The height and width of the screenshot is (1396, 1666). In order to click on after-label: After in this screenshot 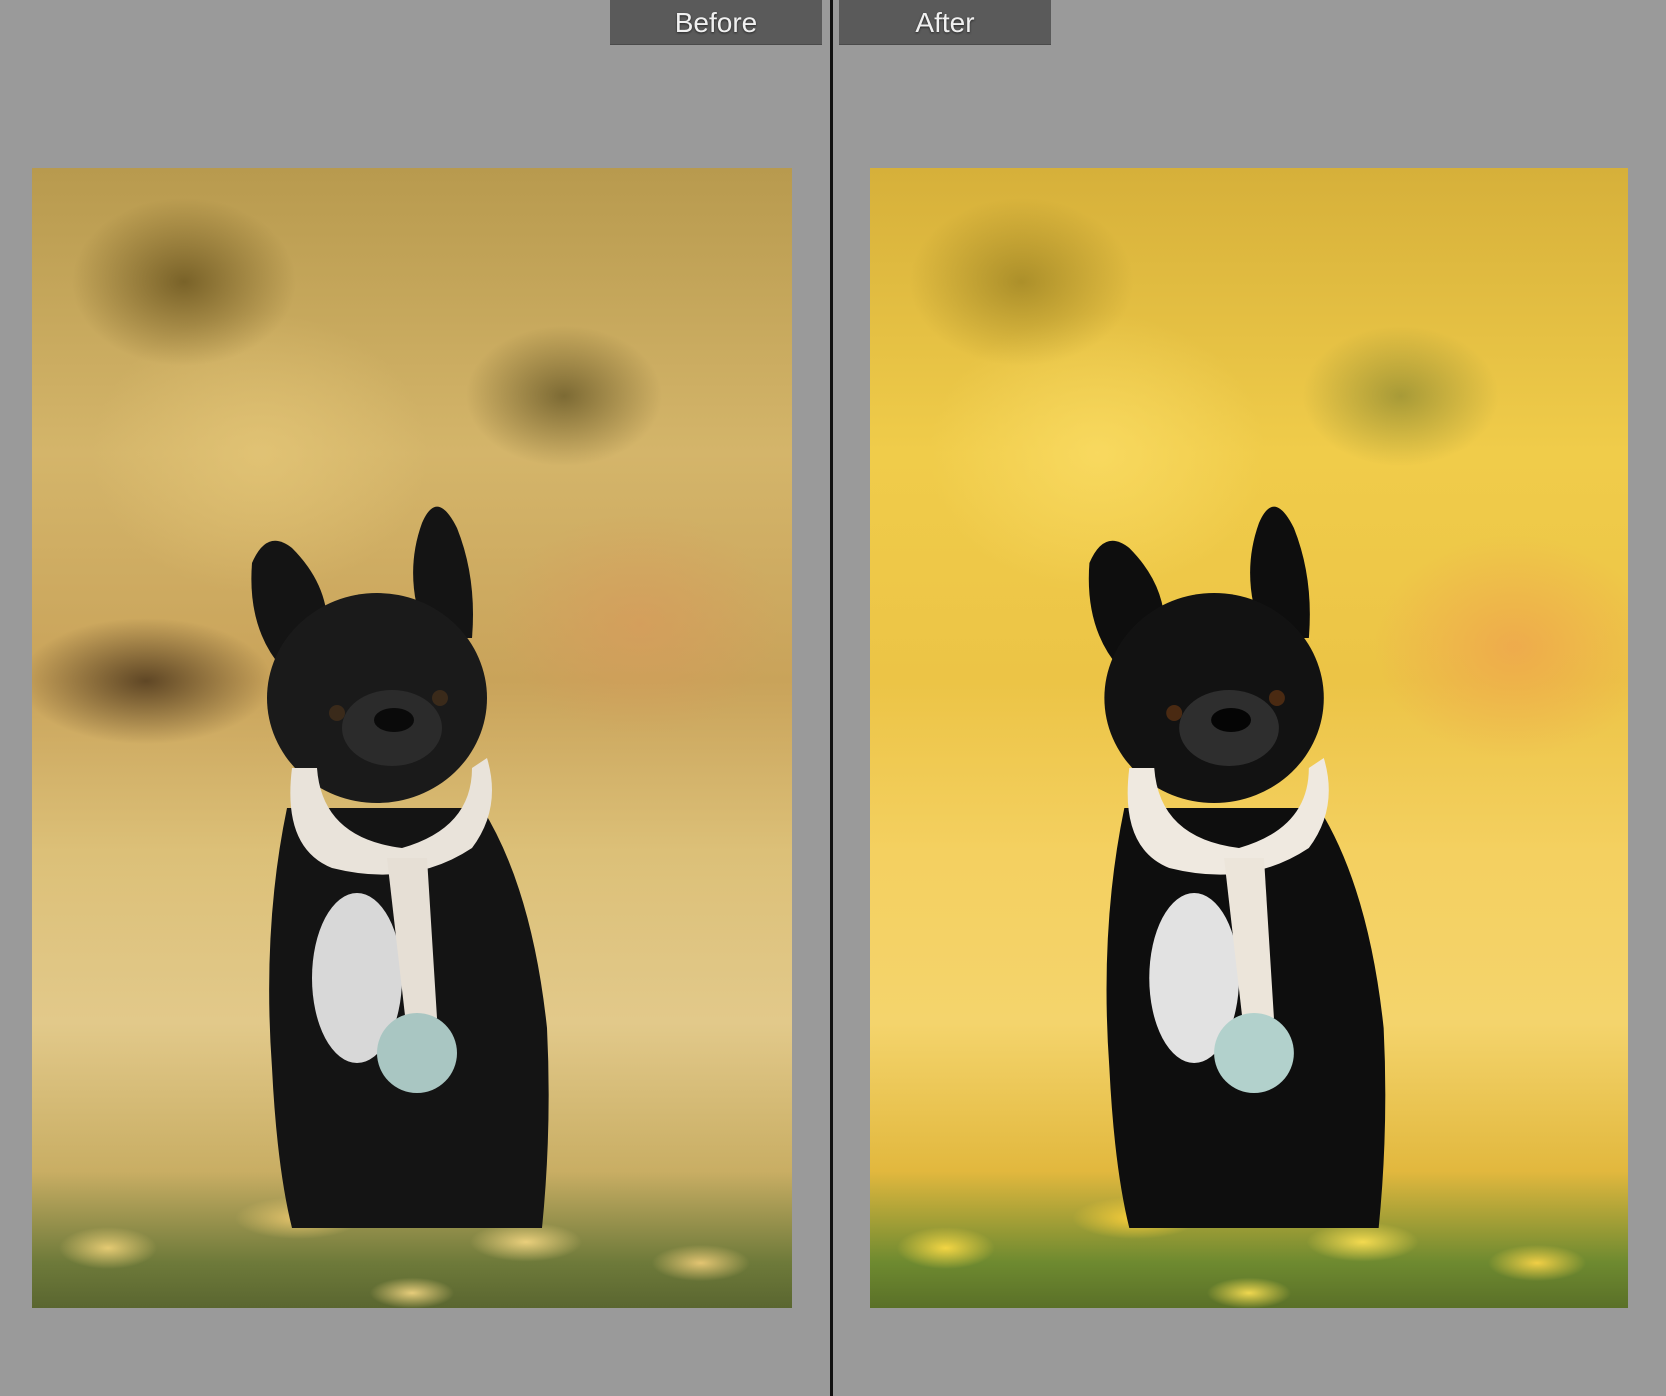, I will do `click(945, 22)`.